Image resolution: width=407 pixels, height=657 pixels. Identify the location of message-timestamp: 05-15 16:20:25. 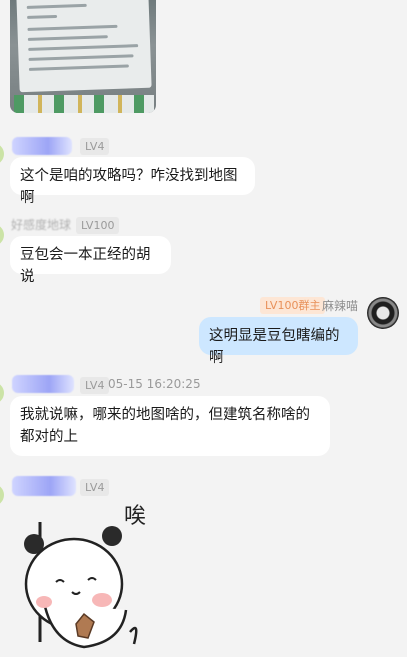
(154, 384).